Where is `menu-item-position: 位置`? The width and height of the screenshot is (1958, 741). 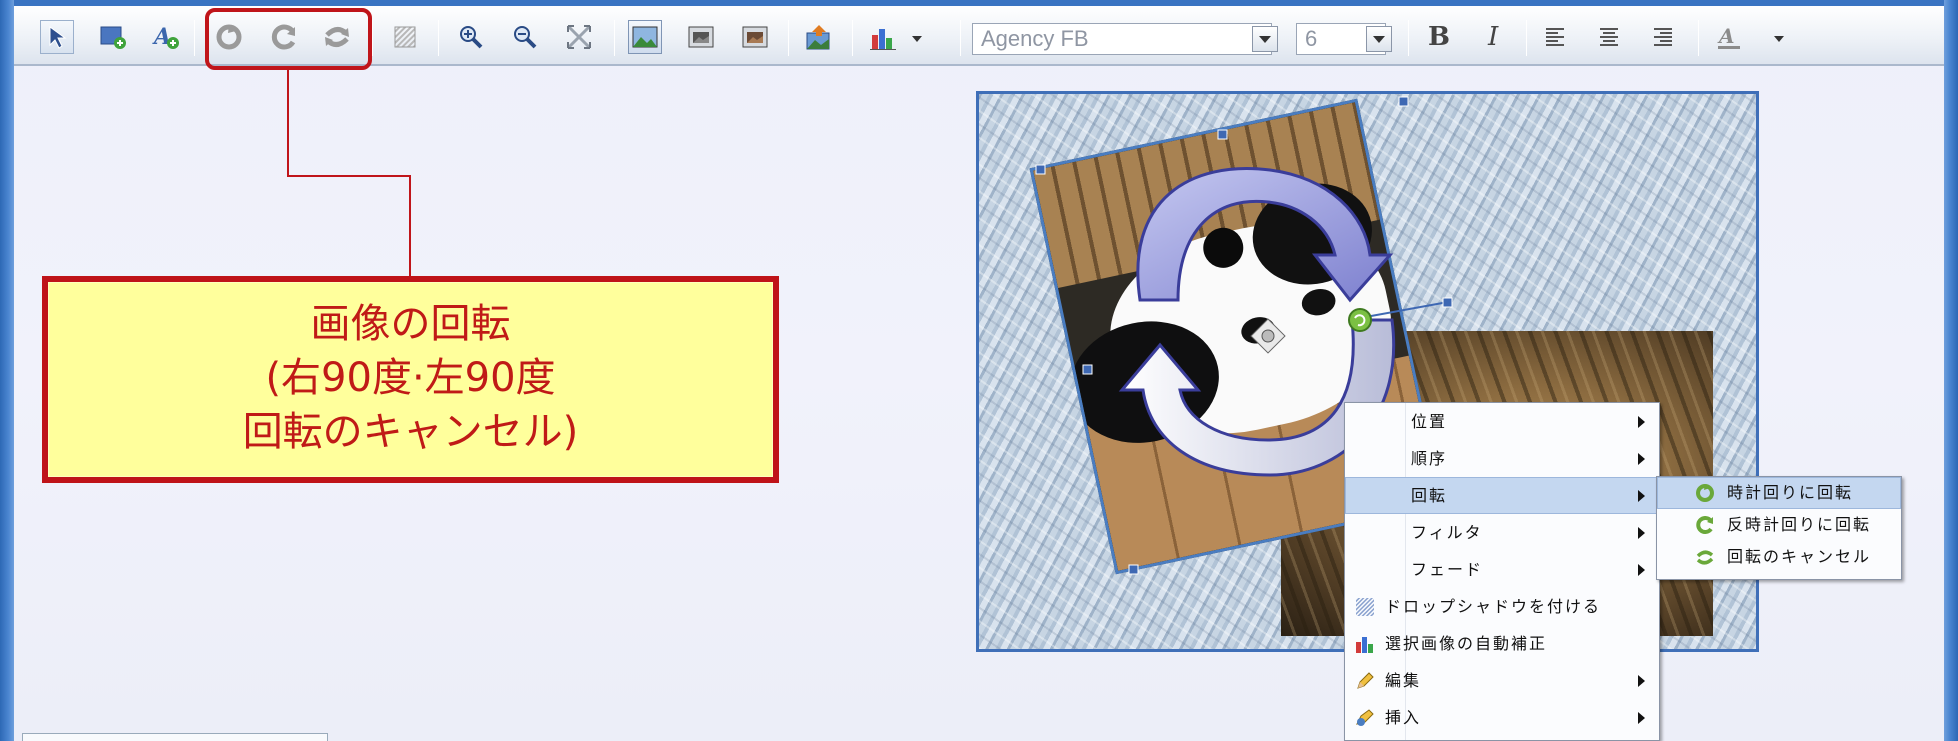 menu-item-position: 位置 is located at coordinates (1502, 421).